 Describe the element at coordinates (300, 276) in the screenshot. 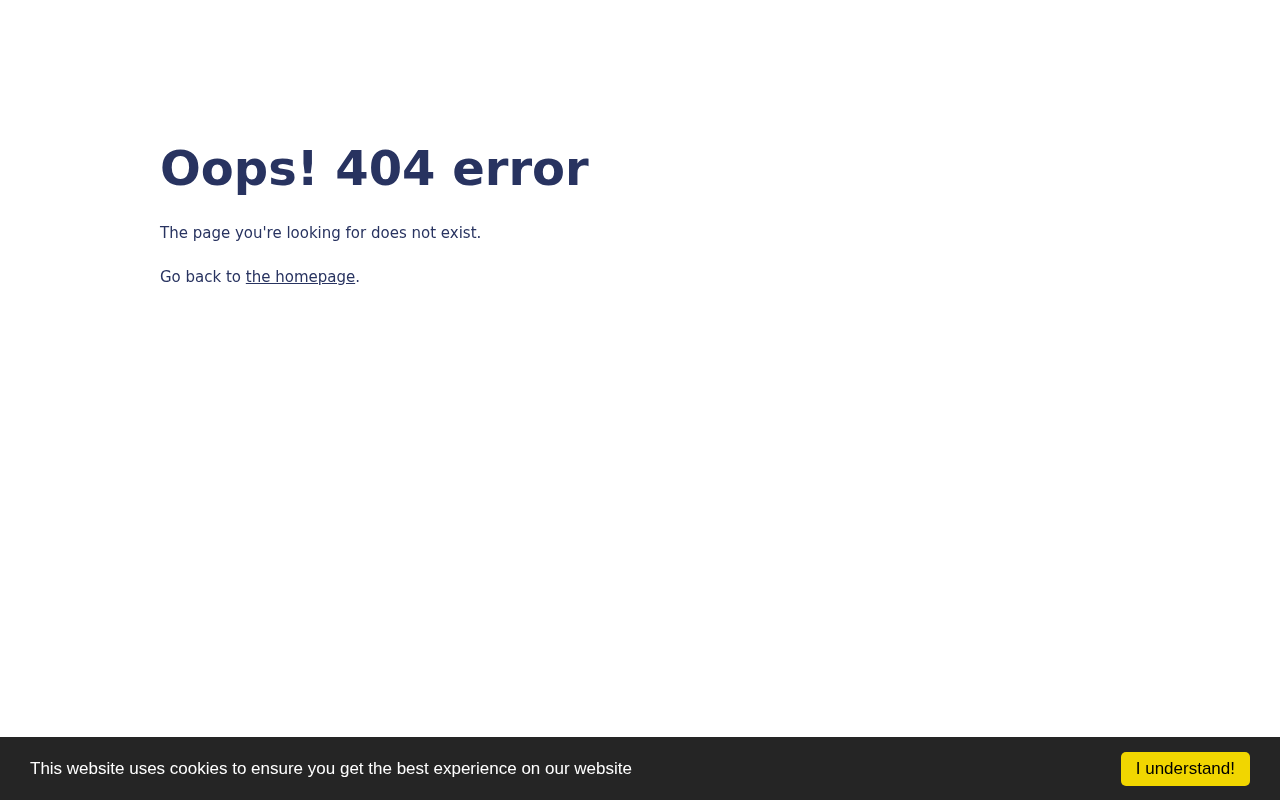

I see `homepage-link: the homepage` at that location.